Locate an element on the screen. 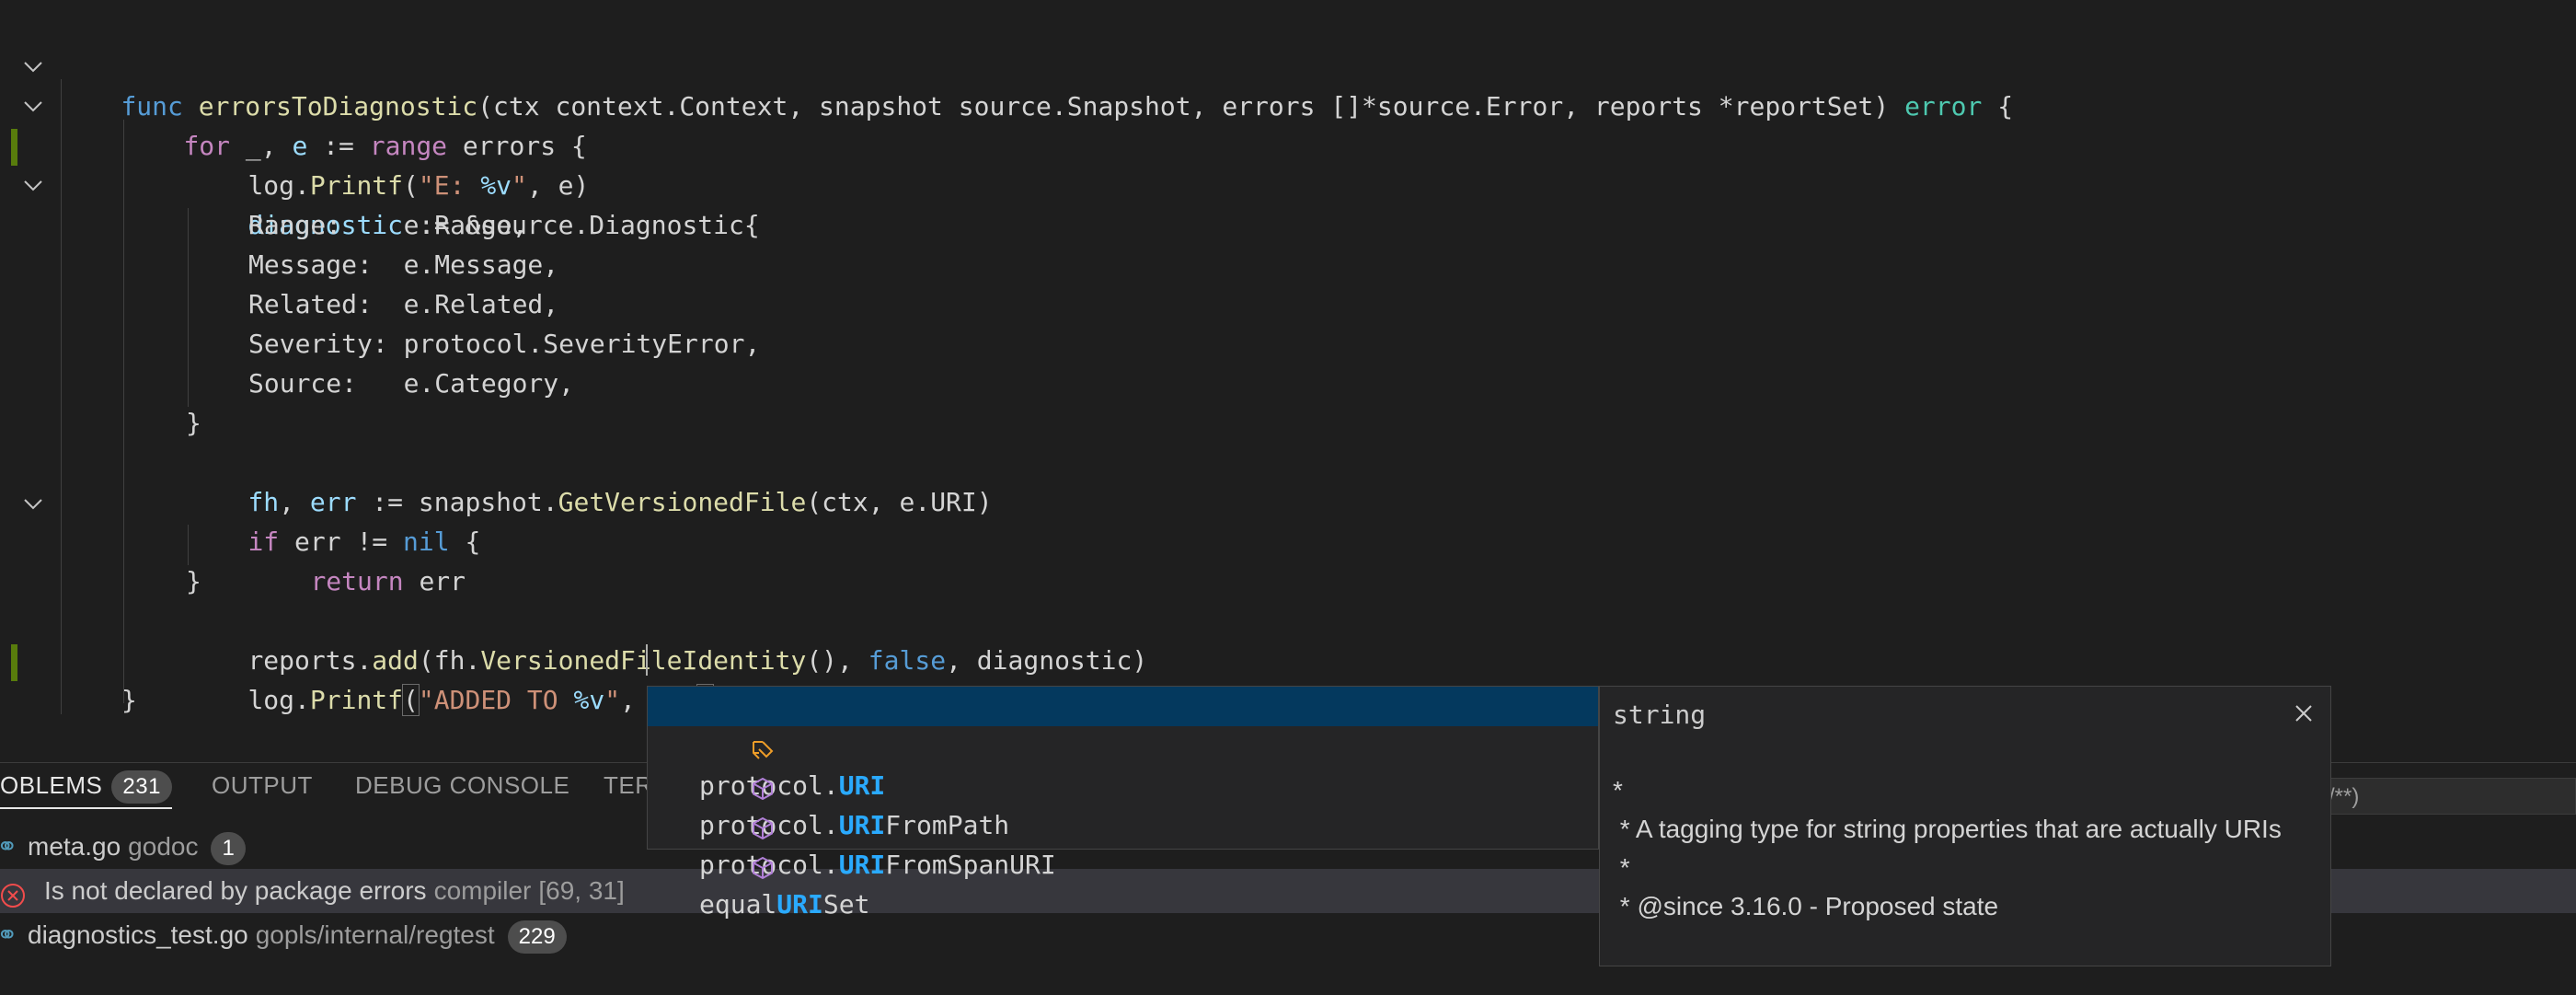 Image resolution: width=2576 pixels, height=995 pixels. function-name: Printf is located at coordinates (356, 700).